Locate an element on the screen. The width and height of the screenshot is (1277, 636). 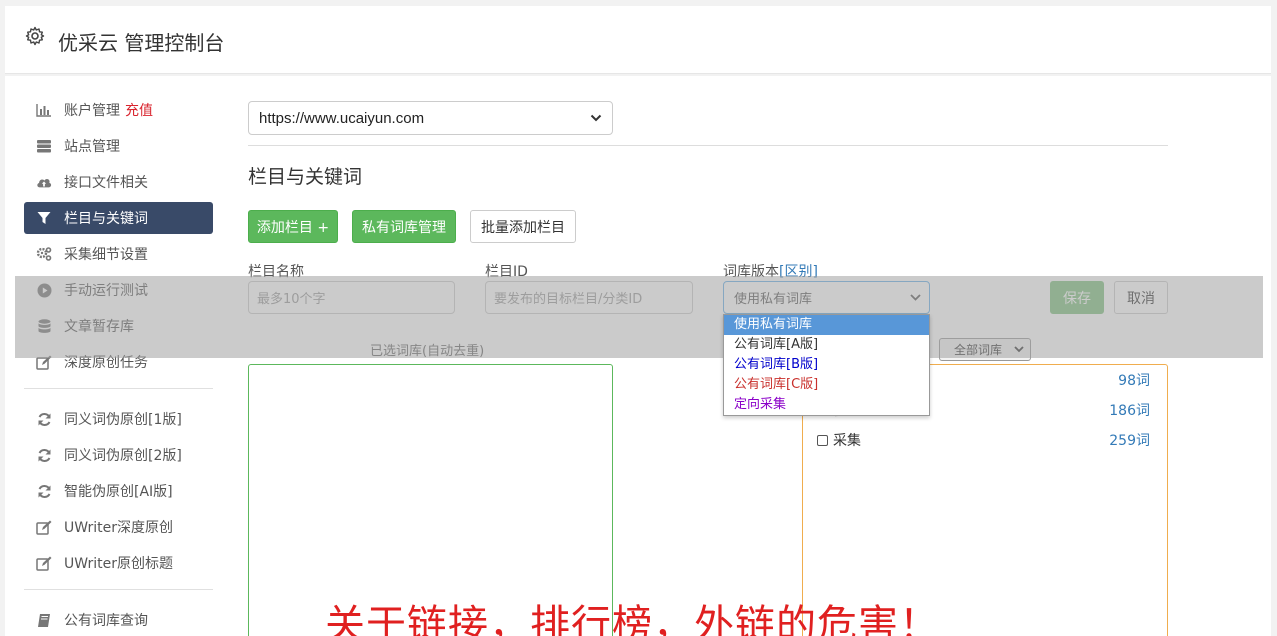
sidebar-item-synonym-v2: 同义词伪原创[2版] is located at coordinates (118, 455).